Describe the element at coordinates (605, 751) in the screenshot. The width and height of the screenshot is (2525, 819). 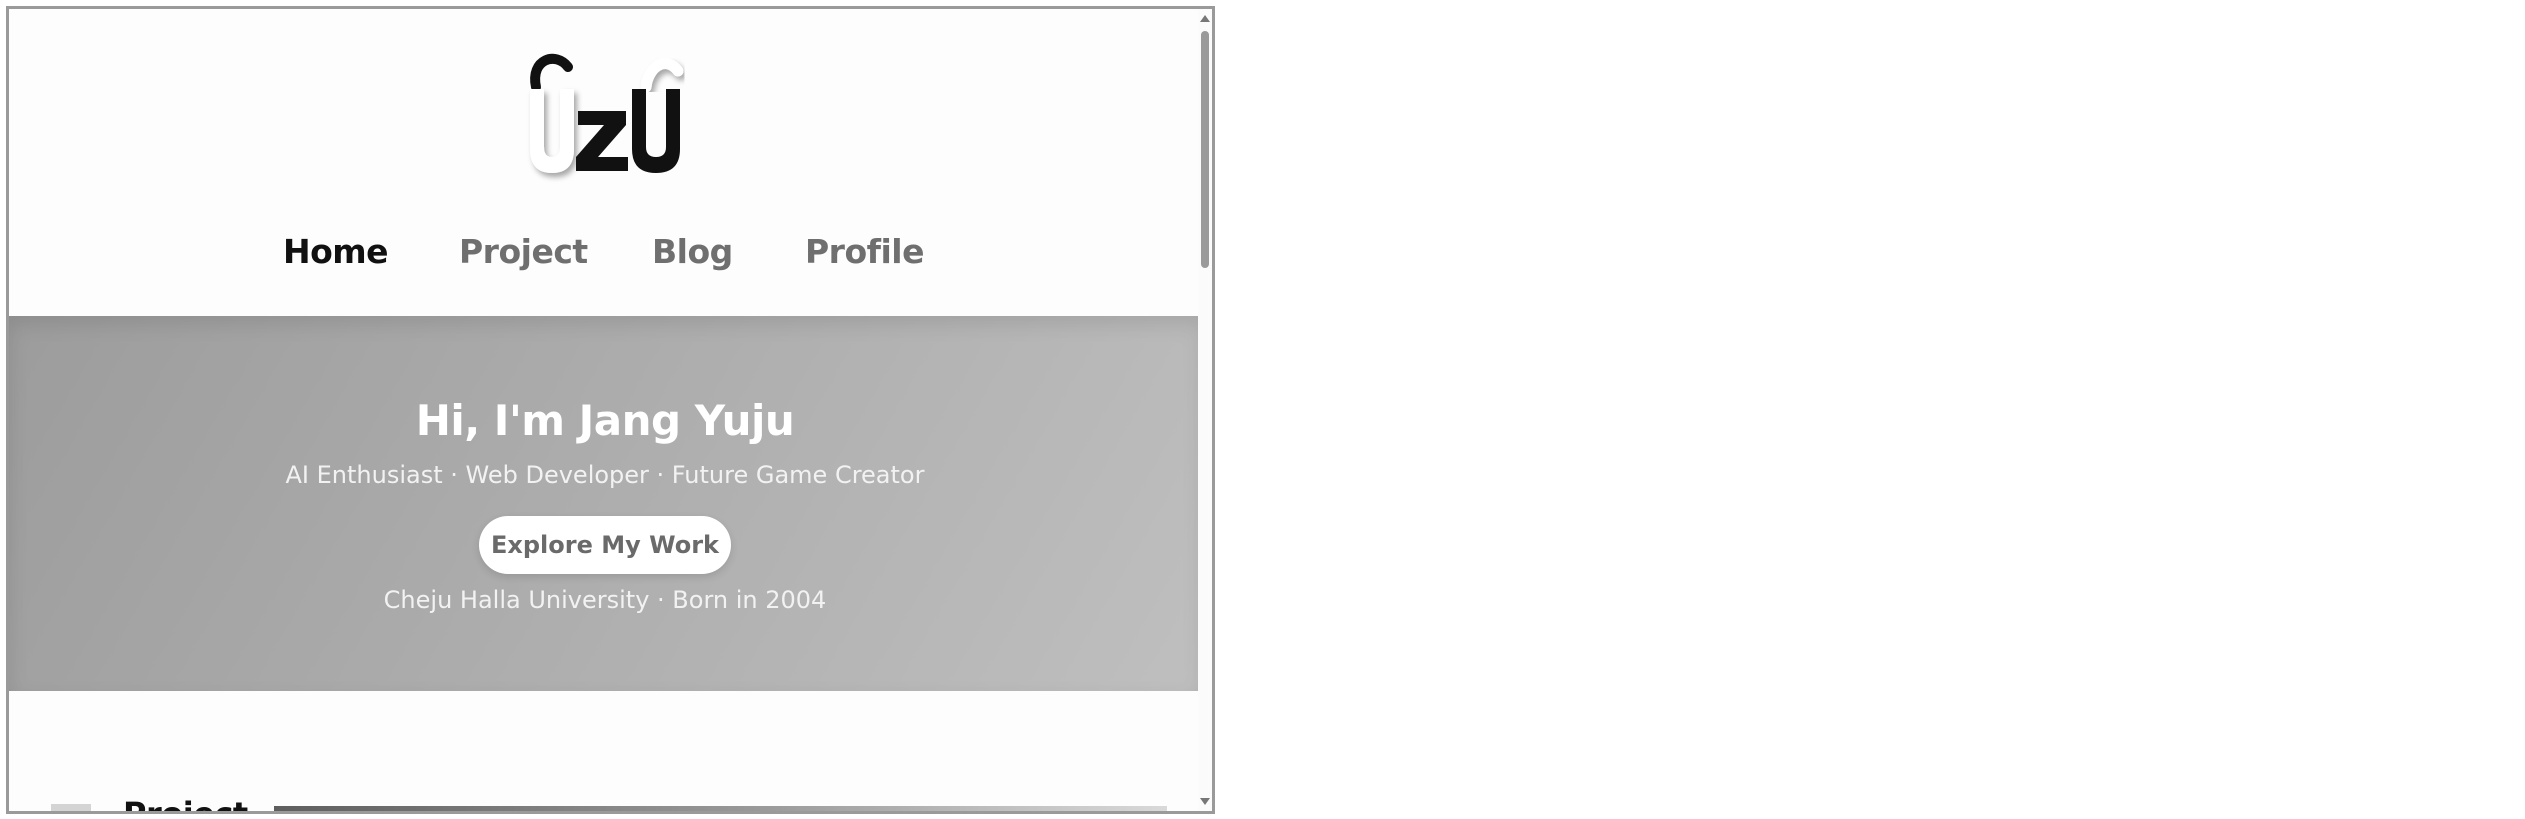
I see `project-section: Project` at that location.